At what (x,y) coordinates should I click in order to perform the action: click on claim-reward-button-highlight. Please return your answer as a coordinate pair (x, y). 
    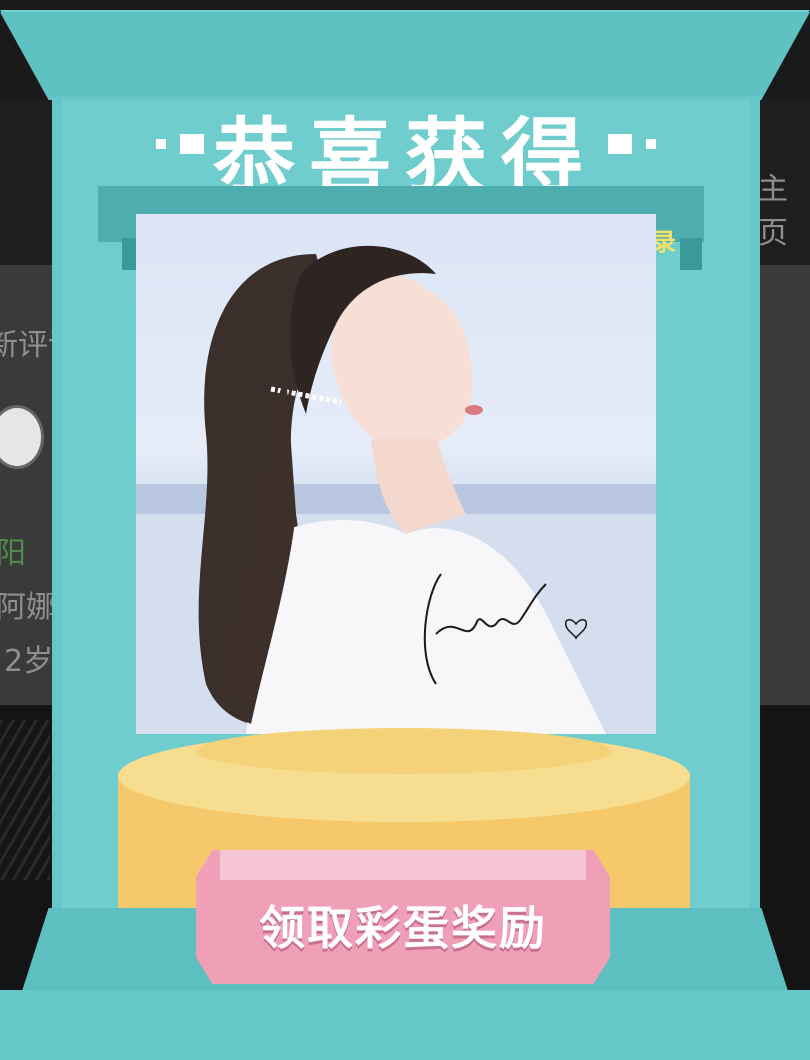
    Looking at the image, I should click on (403, 865).